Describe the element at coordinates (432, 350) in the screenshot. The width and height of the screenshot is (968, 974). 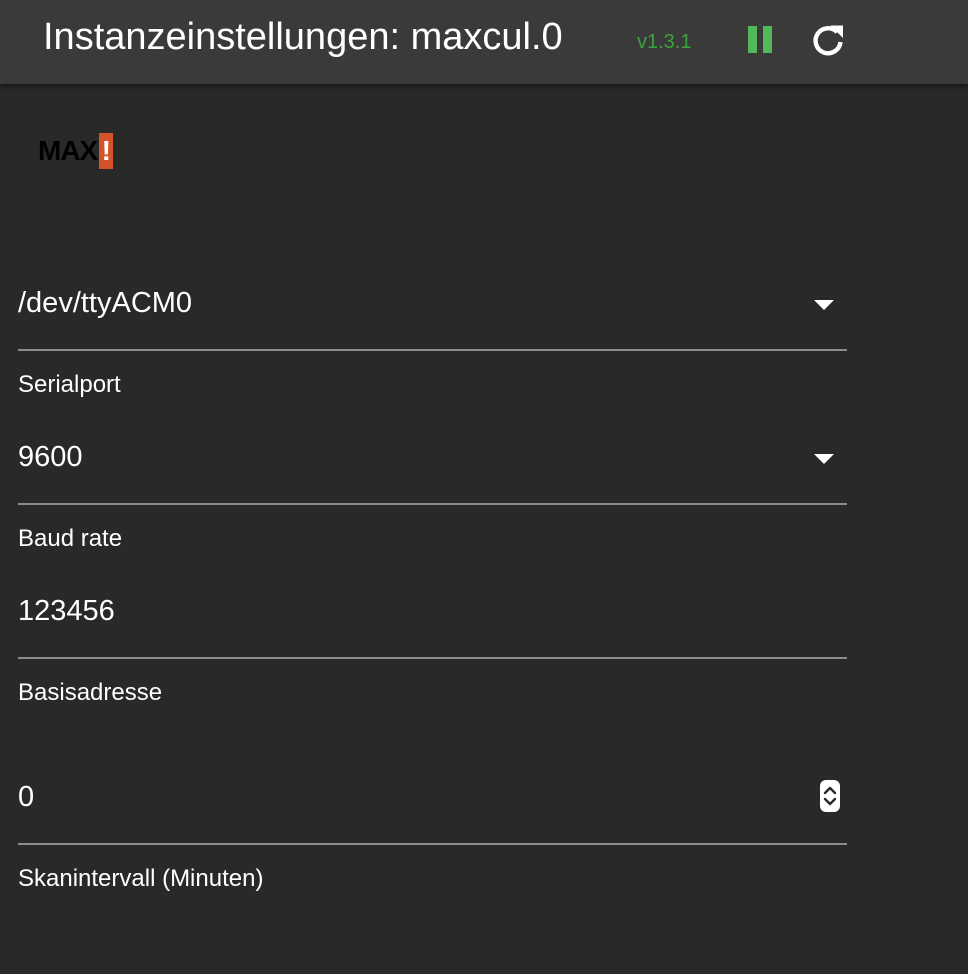
I see `serialport-underline` at that location.